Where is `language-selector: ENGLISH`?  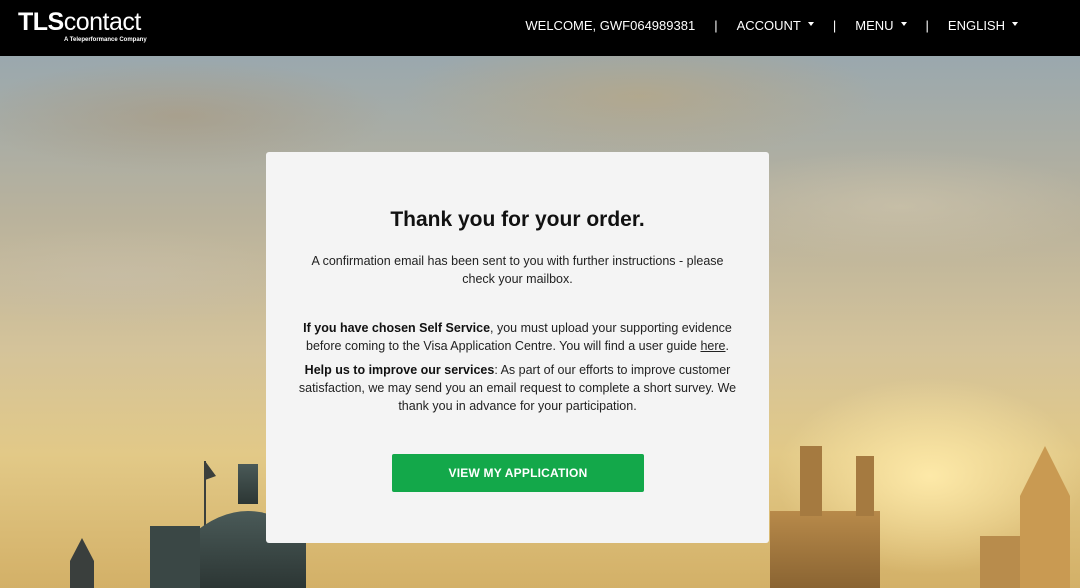 language-selector: ENGLISH is located at coordinates (983, 25).